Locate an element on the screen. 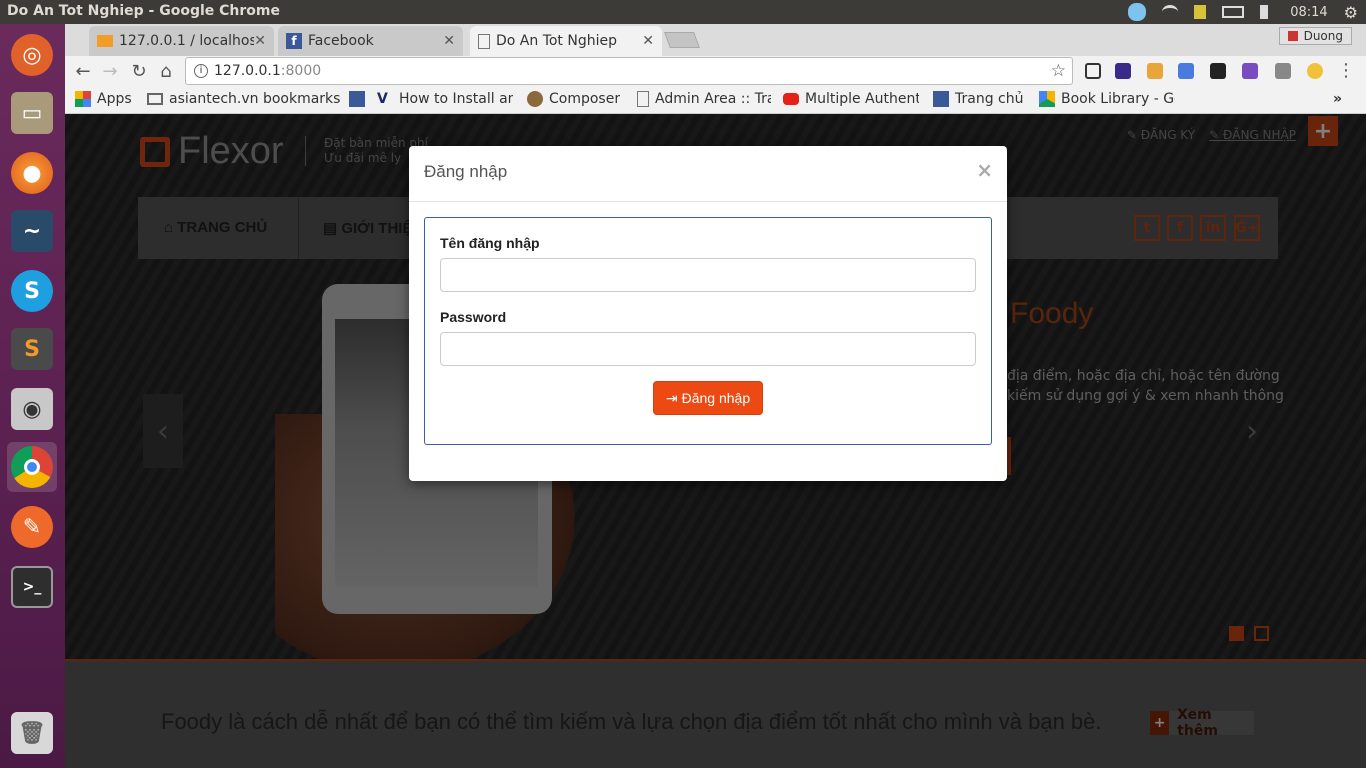 The image size is (1366, 768). profile-icon is located at coordinates (1292, 36).